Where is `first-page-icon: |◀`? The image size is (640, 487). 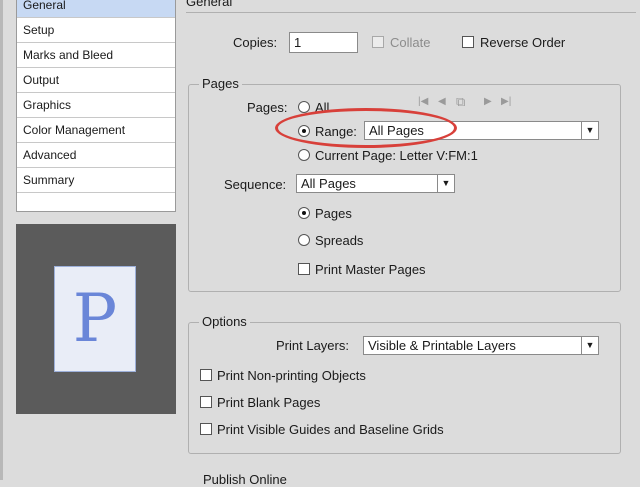 first-page-icon: |◀ is located at coordinates (423, 101).